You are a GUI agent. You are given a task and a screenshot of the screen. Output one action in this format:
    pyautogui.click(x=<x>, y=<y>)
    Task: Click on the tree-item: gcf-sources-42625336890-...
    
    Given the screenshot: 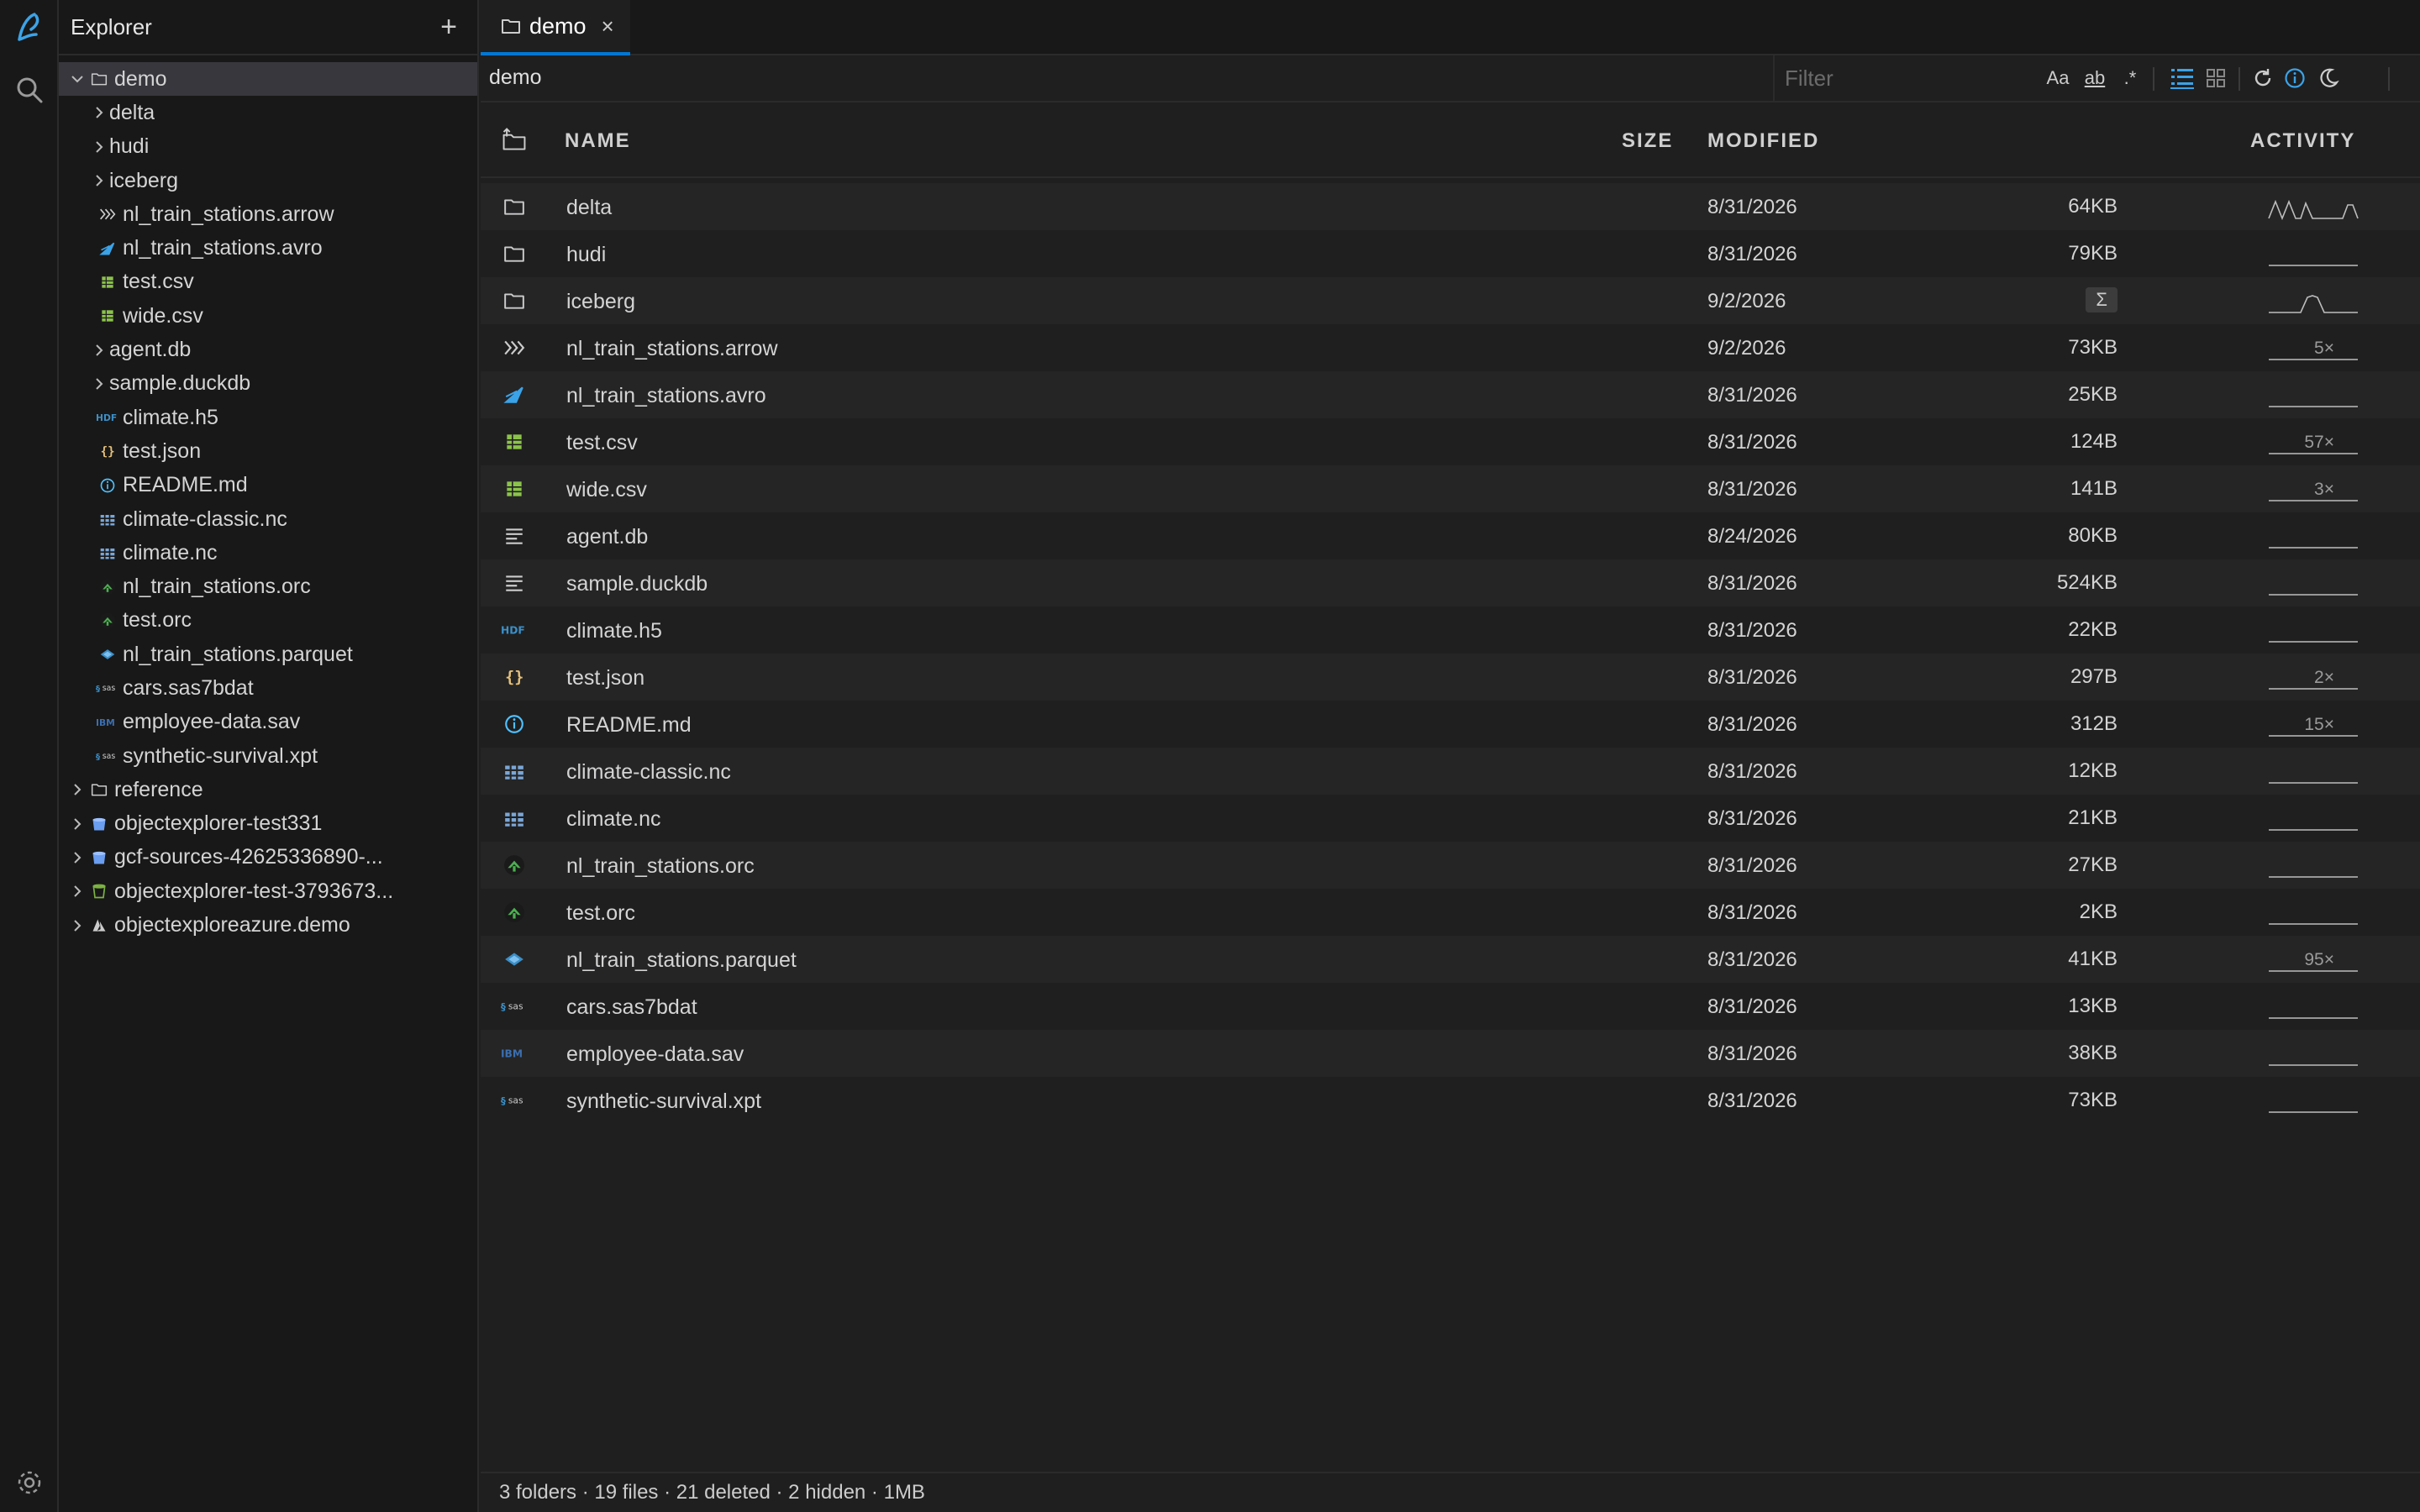 What is the action you would take?
    pyautogui.click(x=268, y=857)
    